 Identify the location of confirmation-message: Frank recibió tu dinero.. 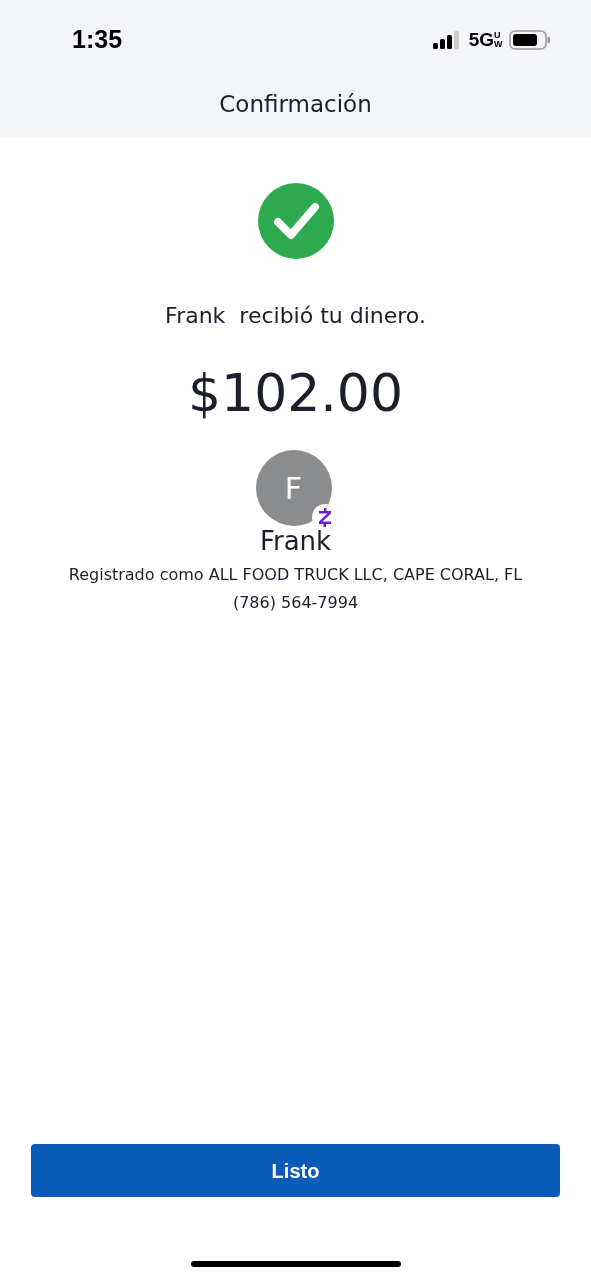
(295, 316).